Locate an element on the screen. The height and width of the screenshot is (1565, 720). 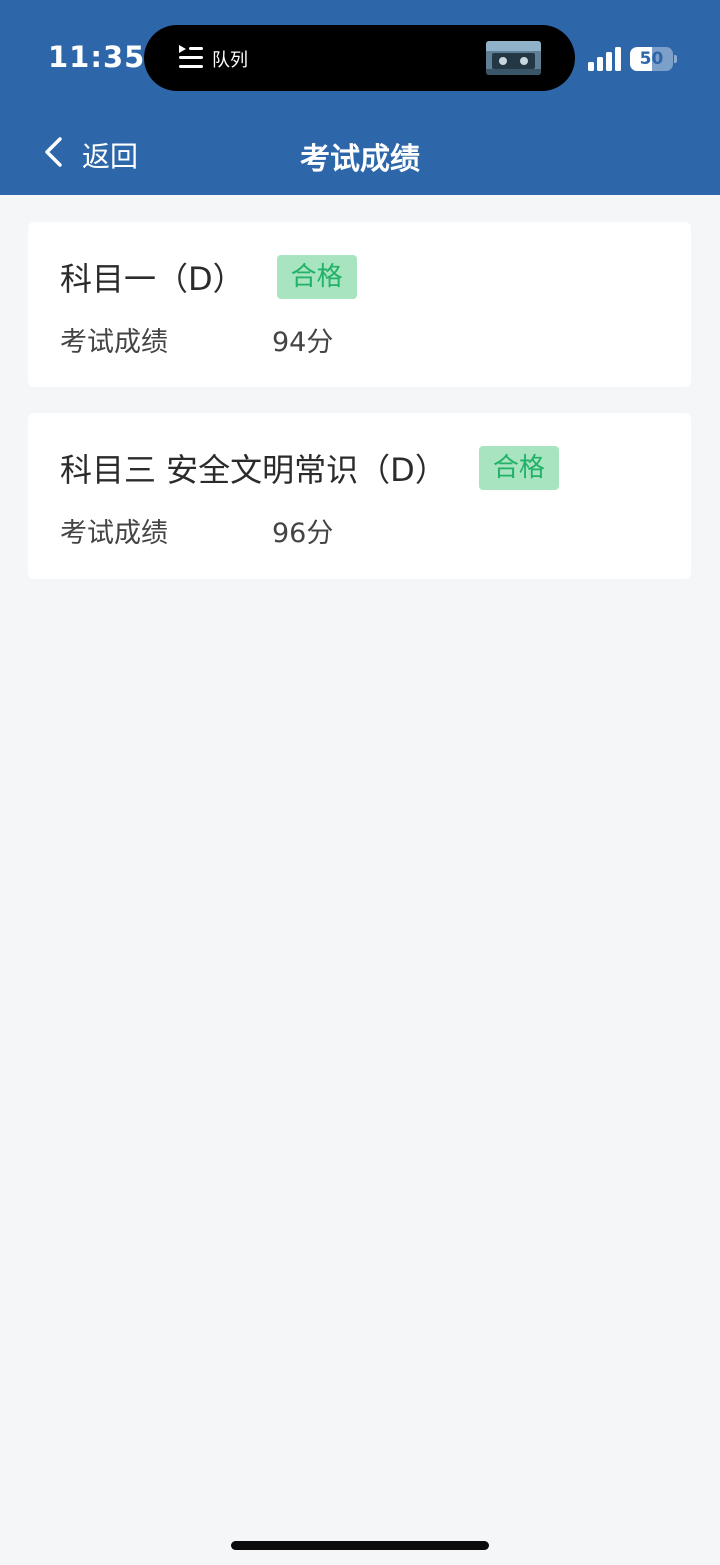
status-bar: 11:35 队列 50 is located at coordinates (360, 55).